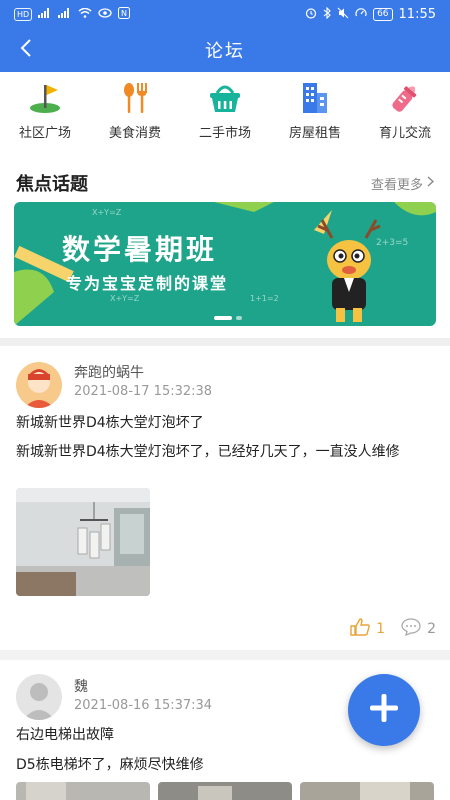 This screenshot has width=450, height=800. What do you see at coordinates (110, 765) in the screenshot?
I see `post-body: D5栋电梯坏了，麻烦尽快维修` at bounding box center [110, 765].